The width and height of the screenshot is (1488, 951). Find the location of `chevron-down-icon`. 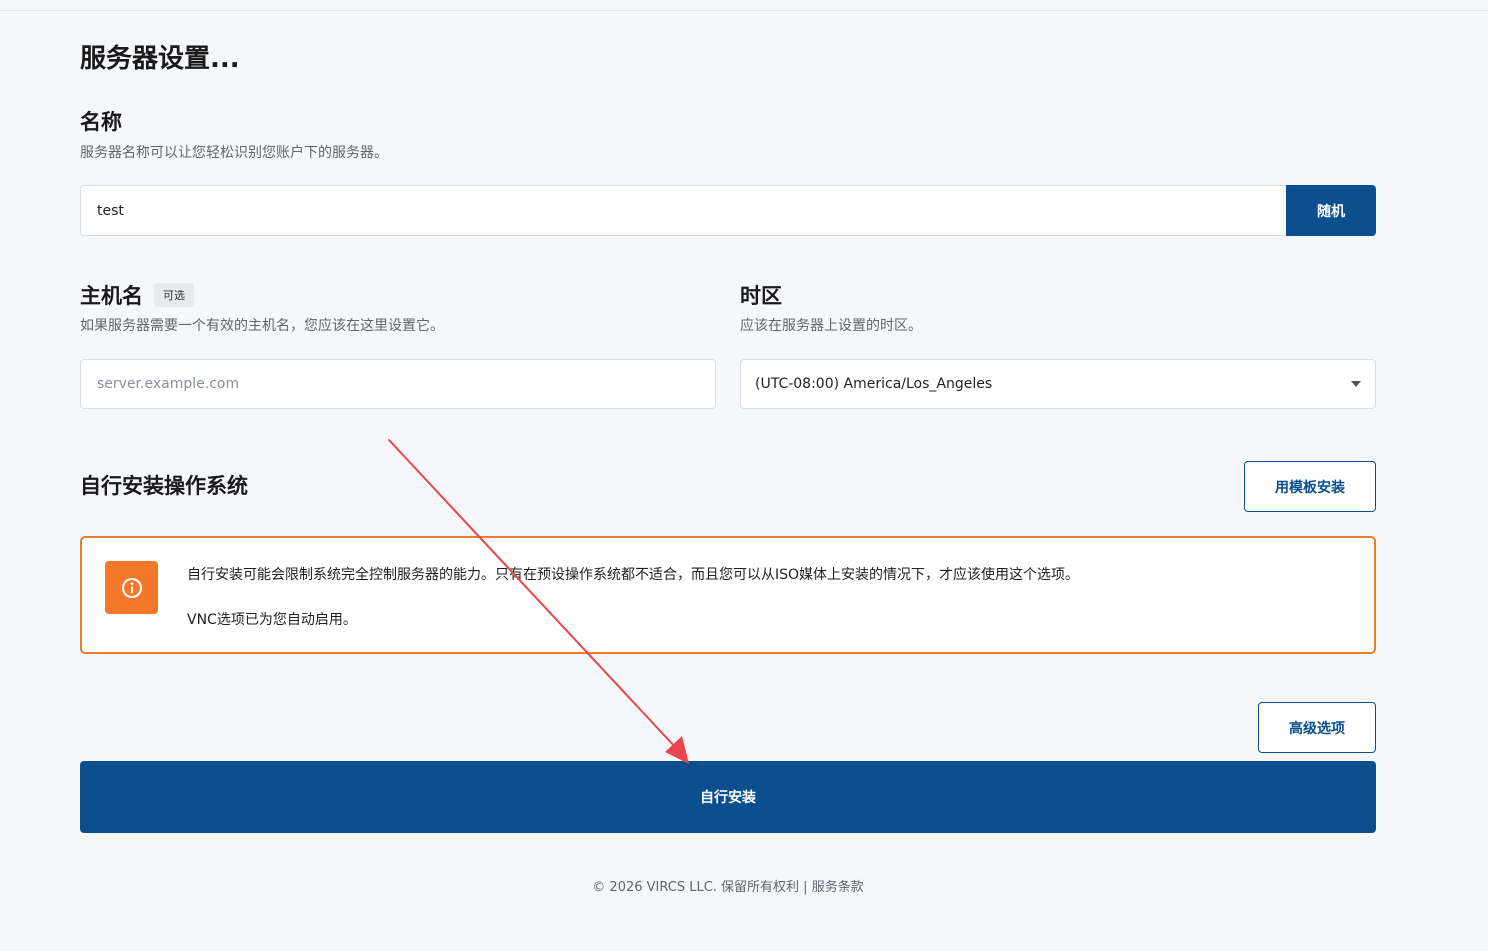

chevron-down-icon is located at coordinates (1356, 384).